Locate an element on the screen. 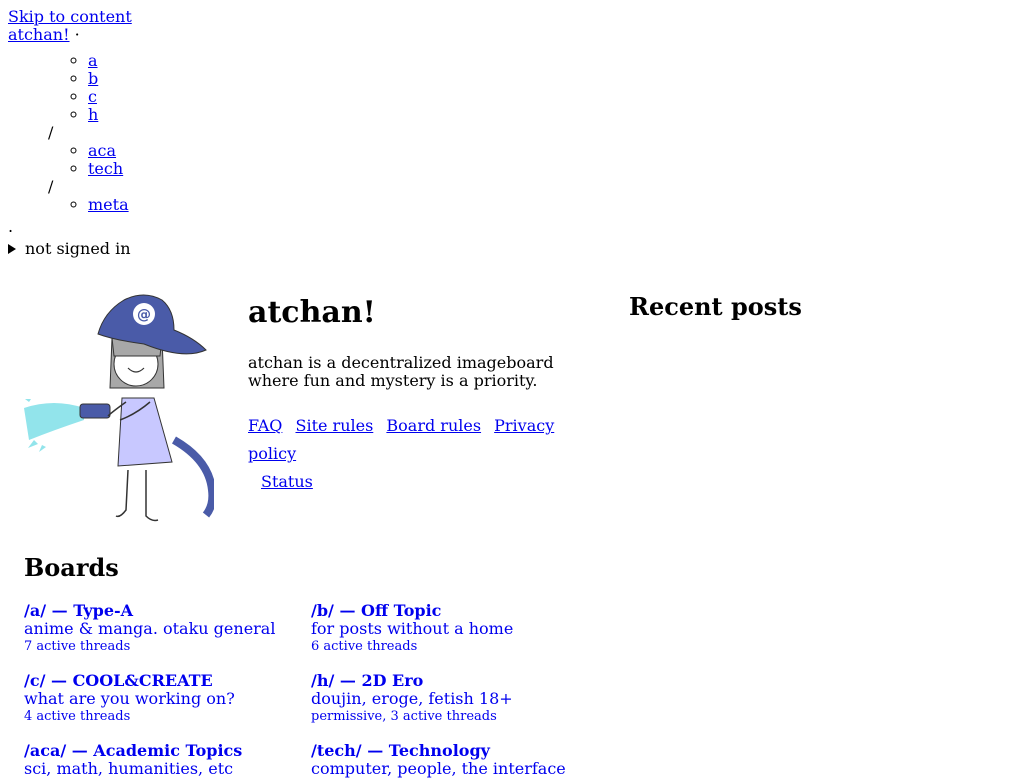  nav-link-tech: tech is located at coordinates (105, 168).